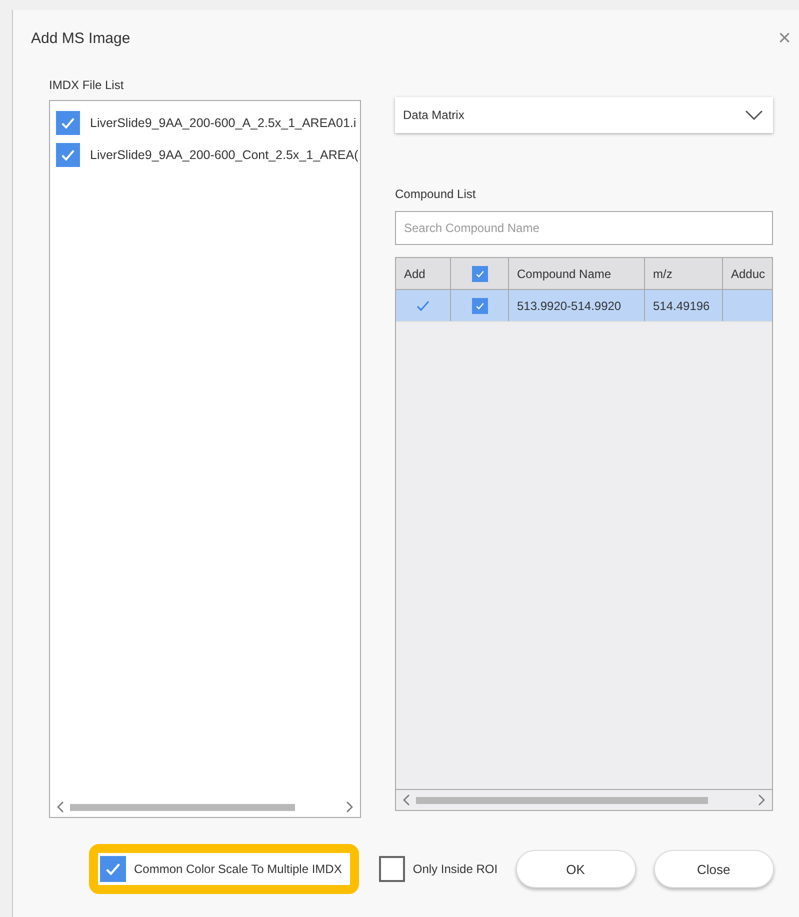 This screenshot has height=917, width=799. Describe the element at coordinates (80, 38) in the screenshot. I see `window-title: Add MS Image` at that location.